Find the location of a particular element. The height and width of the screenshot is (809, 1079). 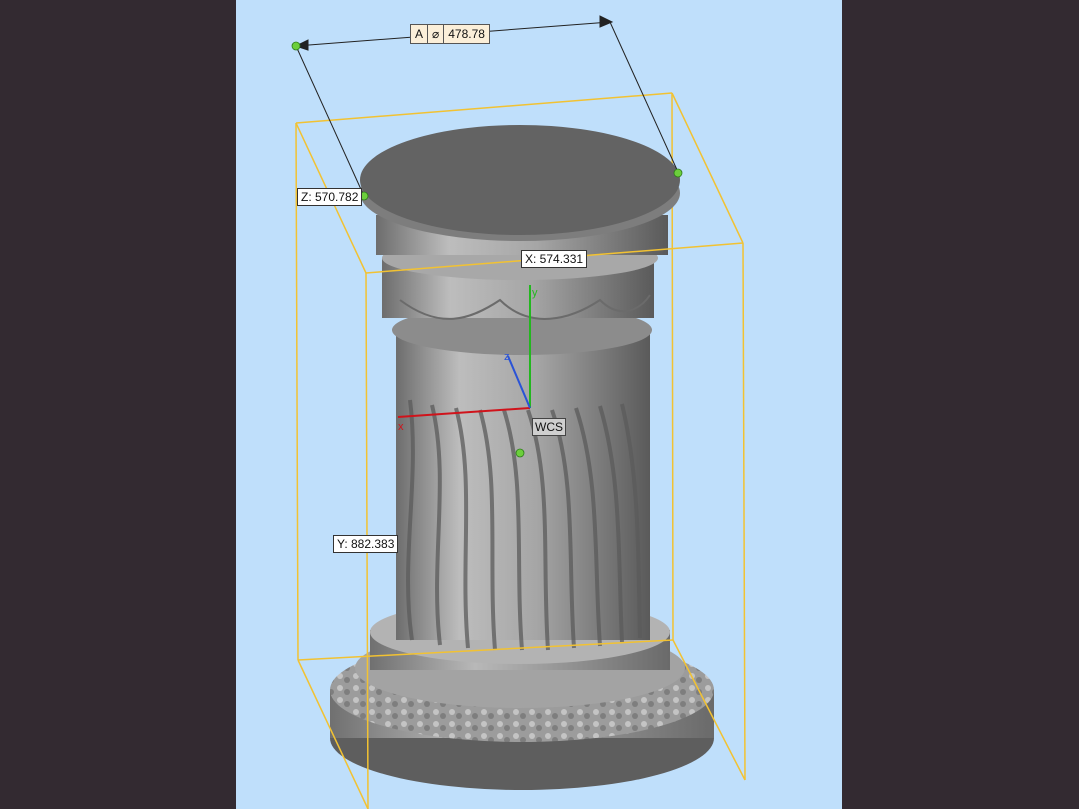

diameter-value: 478.78 is located at coordinates (466, 34).